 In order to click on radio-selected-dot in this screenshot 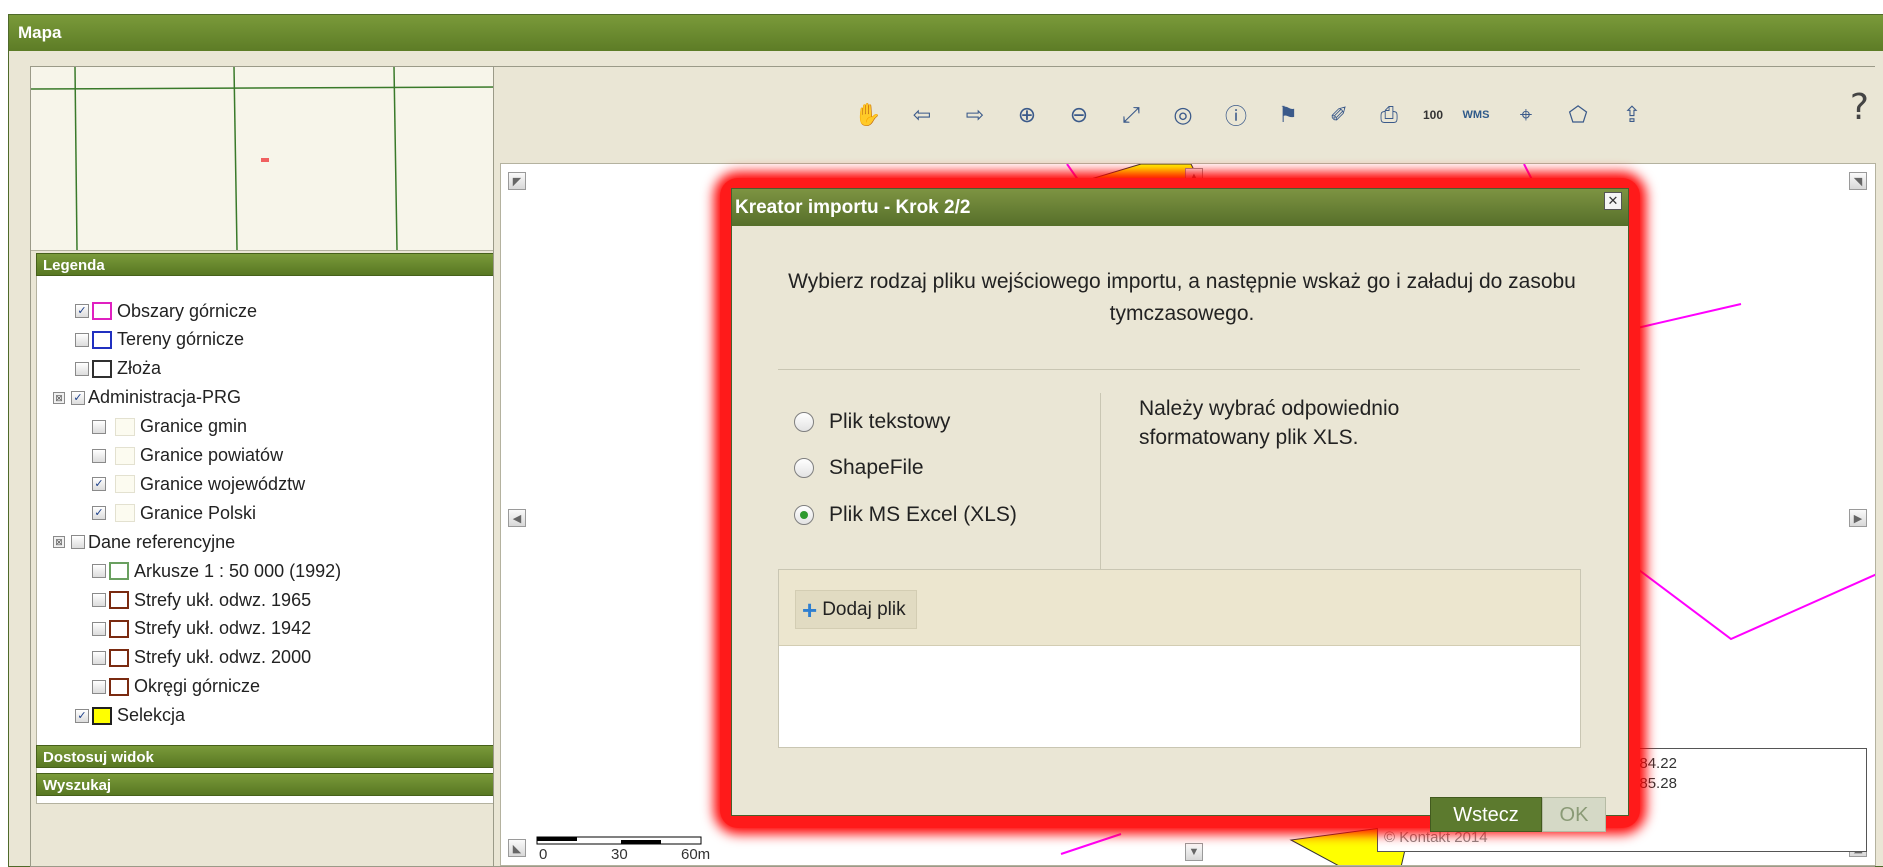, I will do `click(804, 515)`.